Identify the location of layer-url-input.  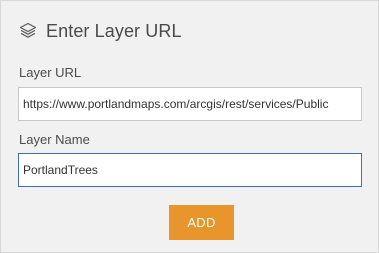
(190, 104).